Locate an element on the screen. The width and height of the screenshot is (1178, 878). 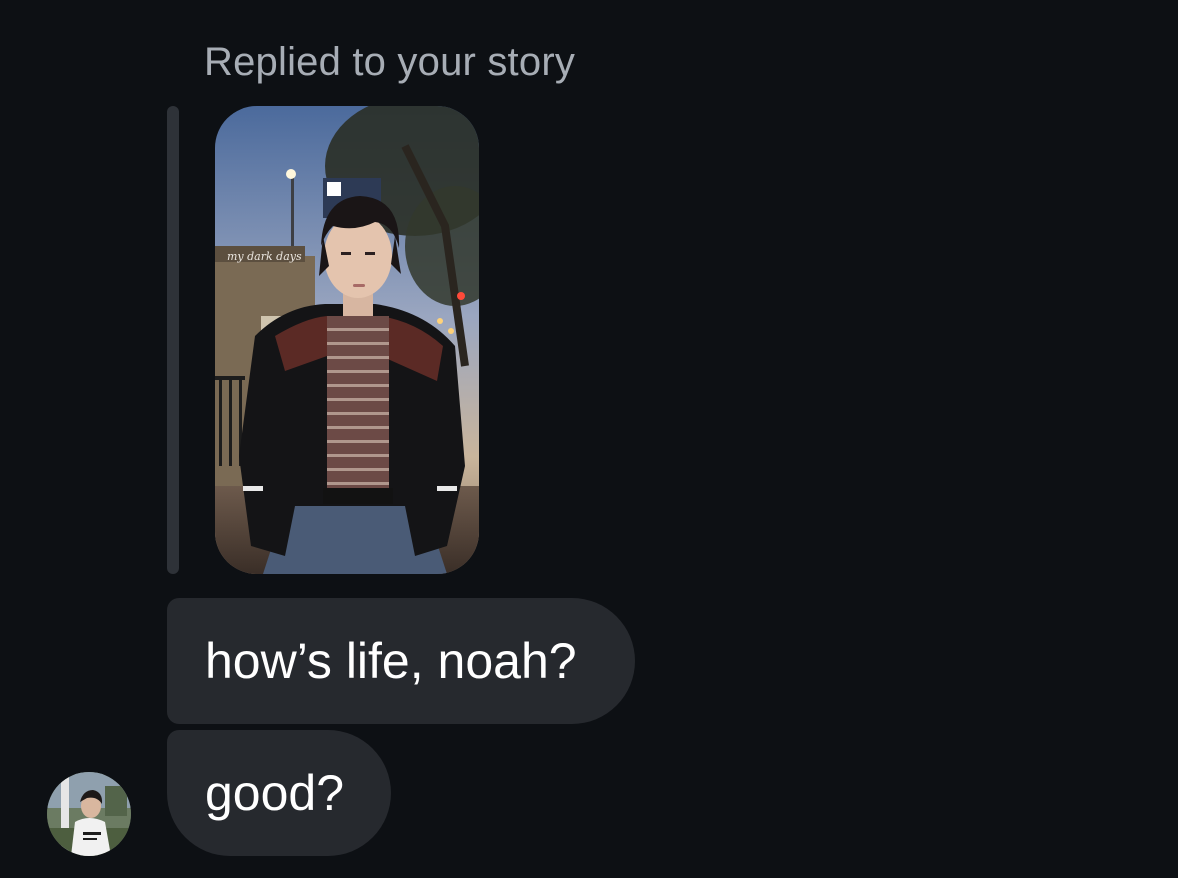
message-bubble: good? is located at coordinates (279, 793).